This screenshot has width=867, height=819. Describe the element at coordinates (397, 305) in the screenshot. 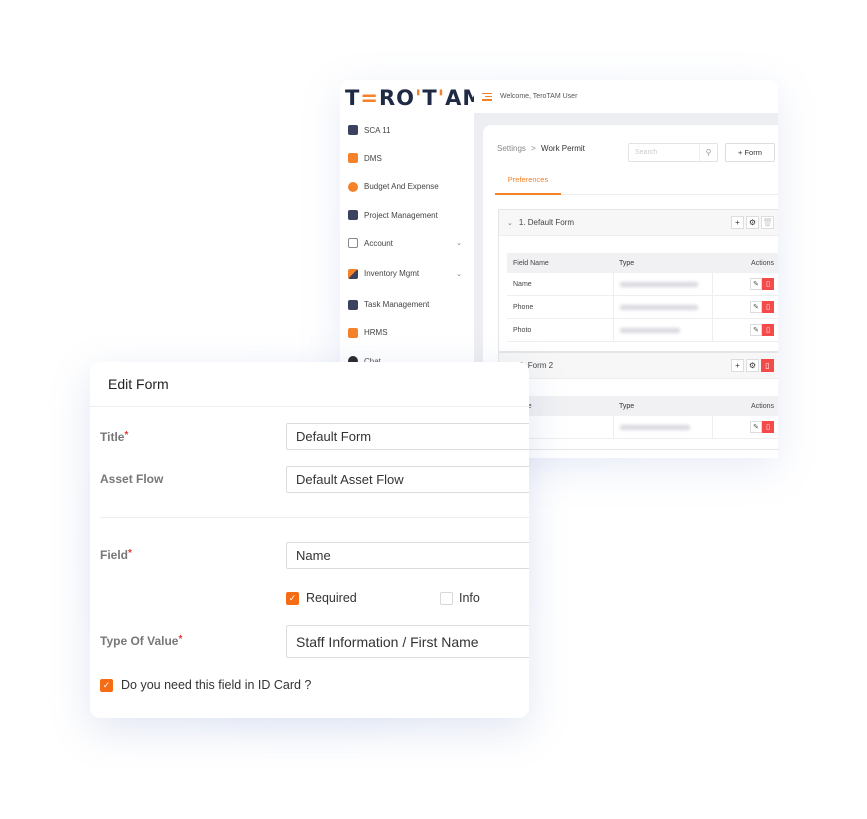

I see `sidebar-item-label: Task Management` at that location.